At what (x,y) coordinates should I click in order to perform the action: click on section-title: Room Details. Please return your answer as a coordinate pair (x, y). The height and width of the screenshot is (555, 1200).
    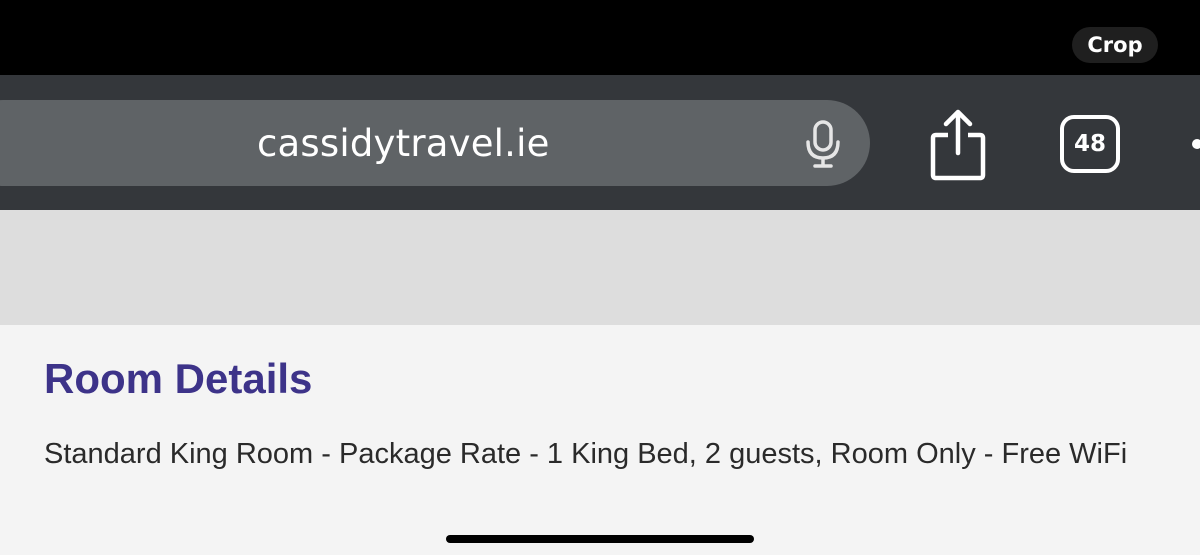
    Looking at the image, I should click on (178, 378).